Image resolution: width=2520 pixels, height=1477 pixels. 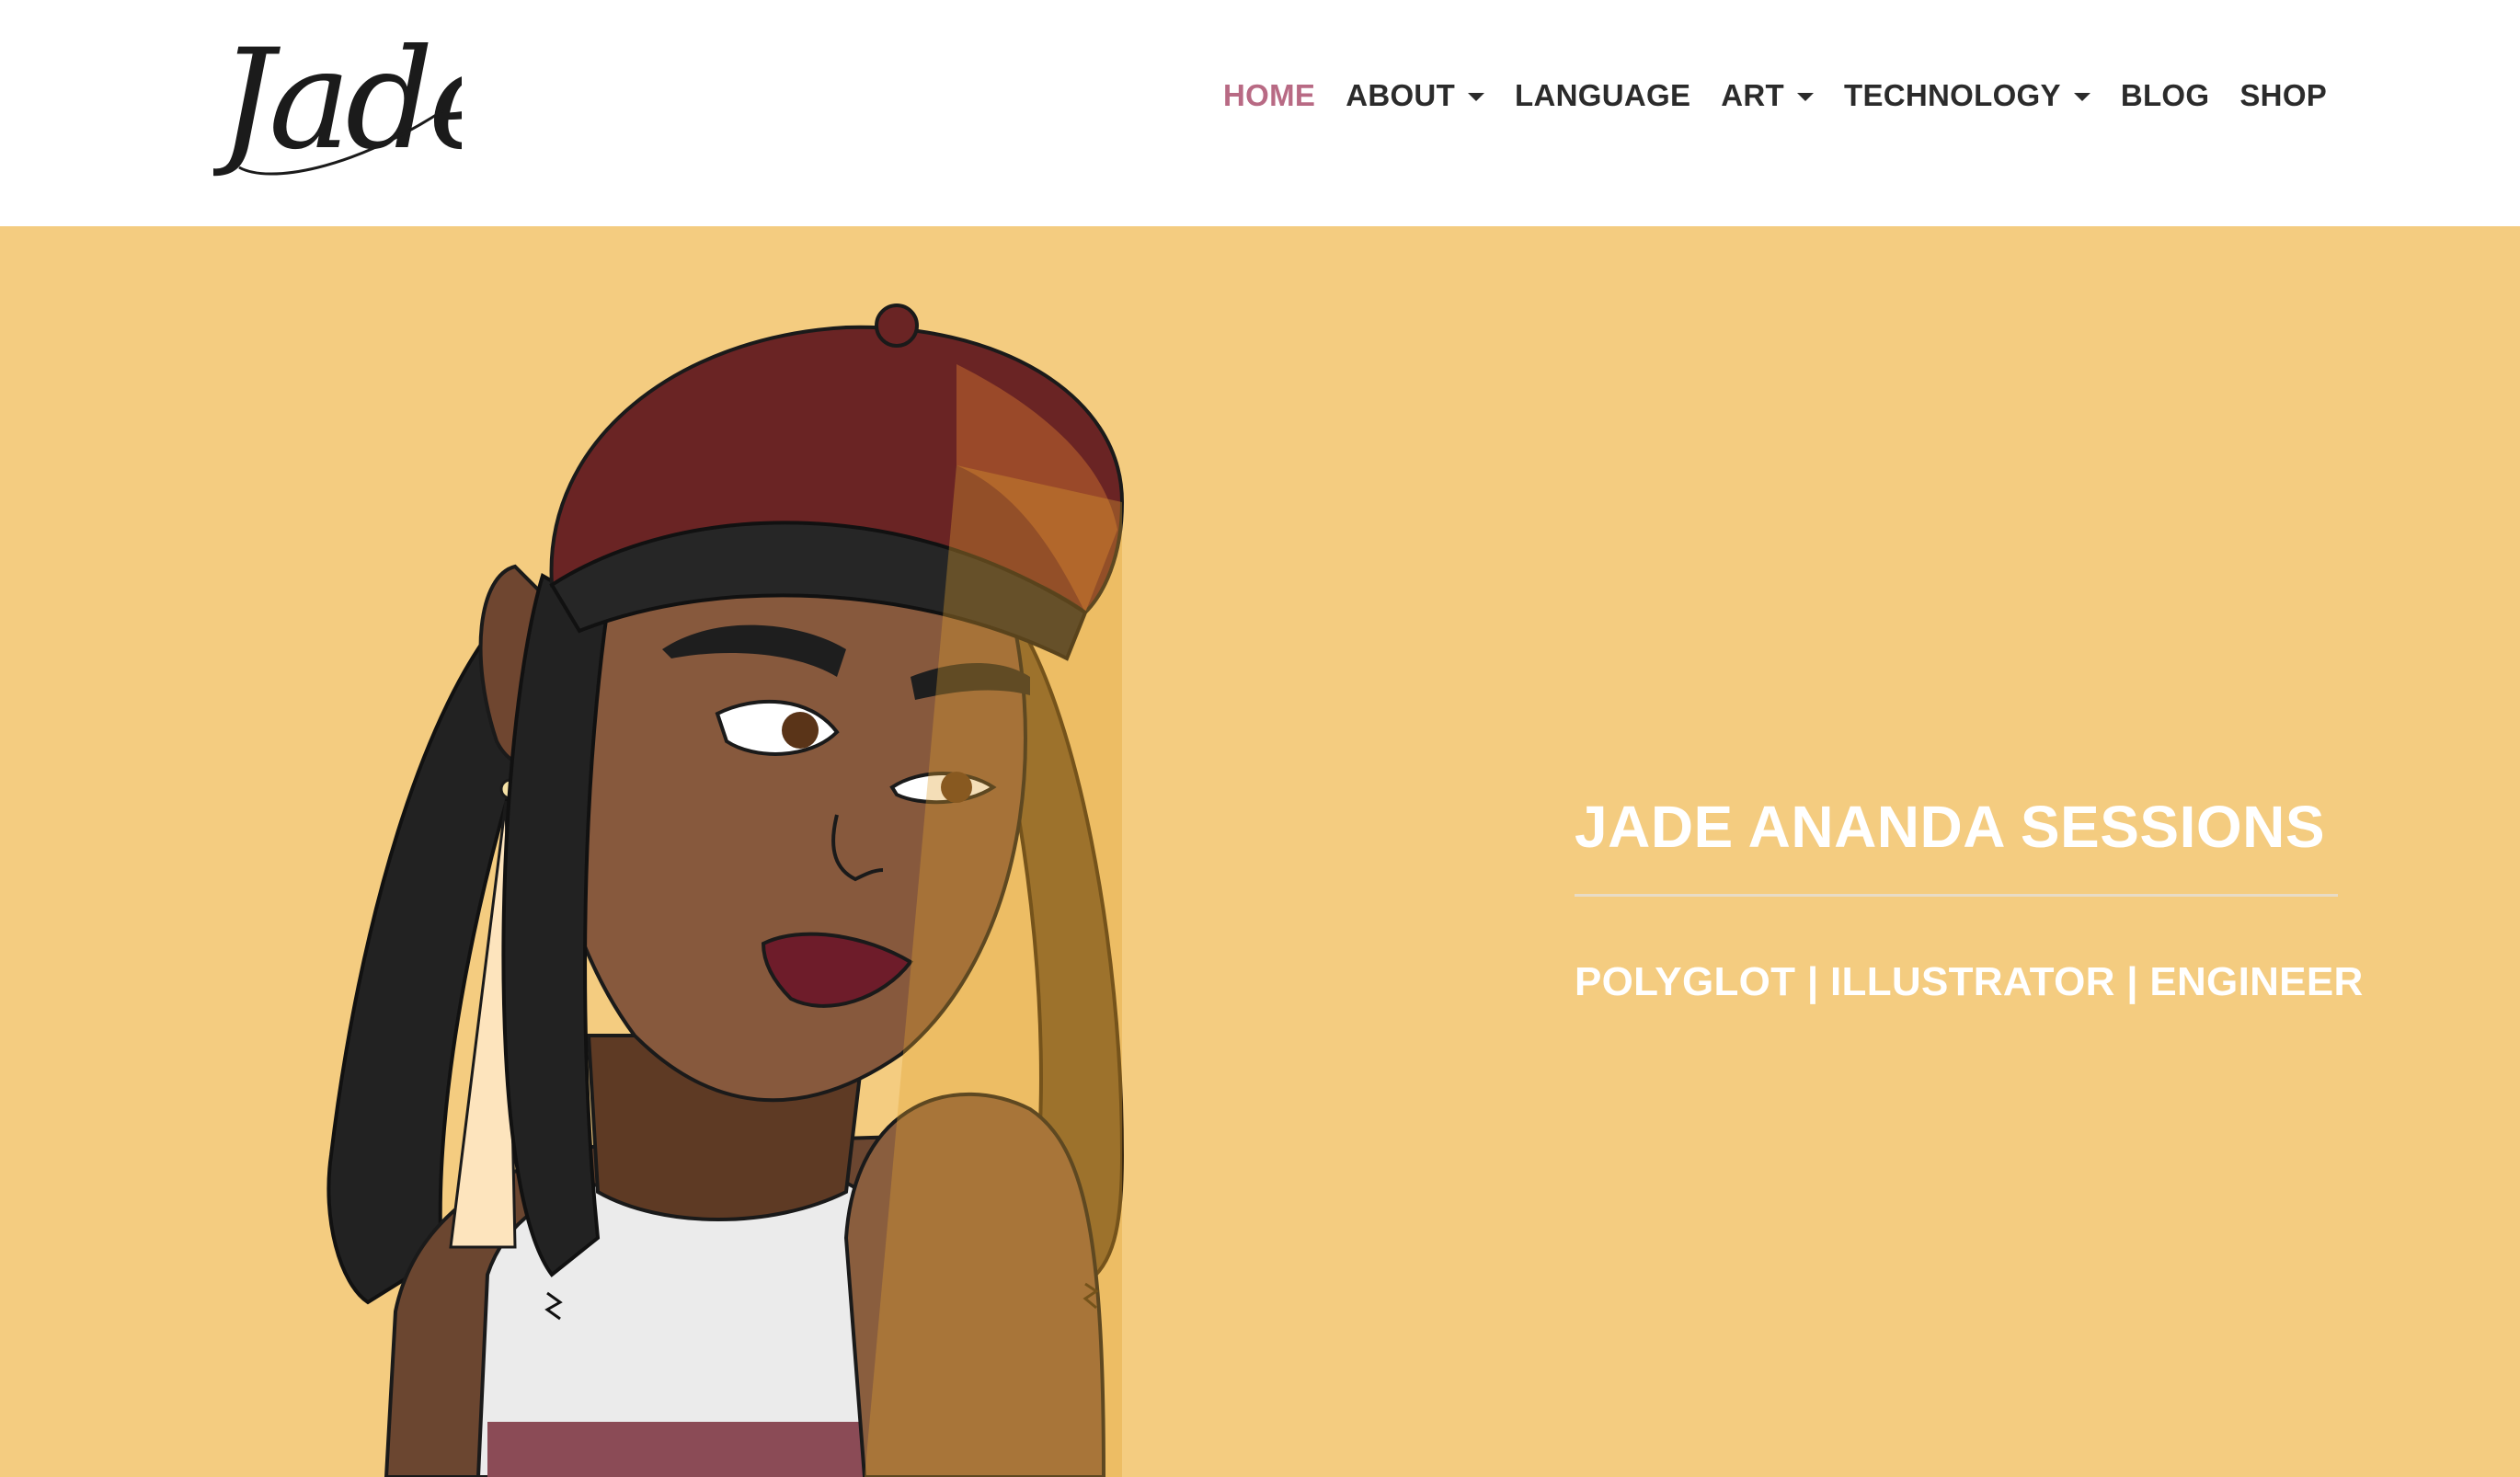 What do you see at coordinates (897, 325) in the screenshot?
I see `beret-nub` at bounding box center [897, 325].